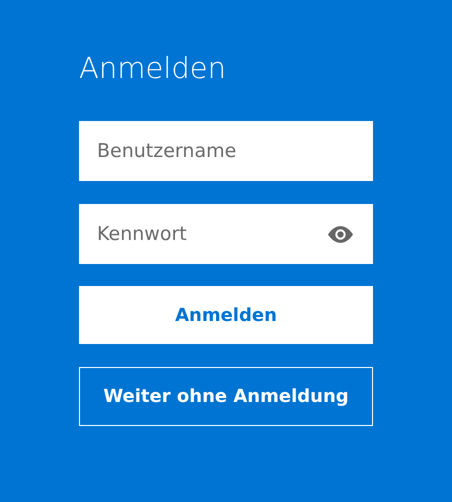 Image resolution: width=452 pixels, height=502 pixels. Describe the element at coordinates (152, 68) in the screenshot. I see `page-title: Anmelden` at that location.